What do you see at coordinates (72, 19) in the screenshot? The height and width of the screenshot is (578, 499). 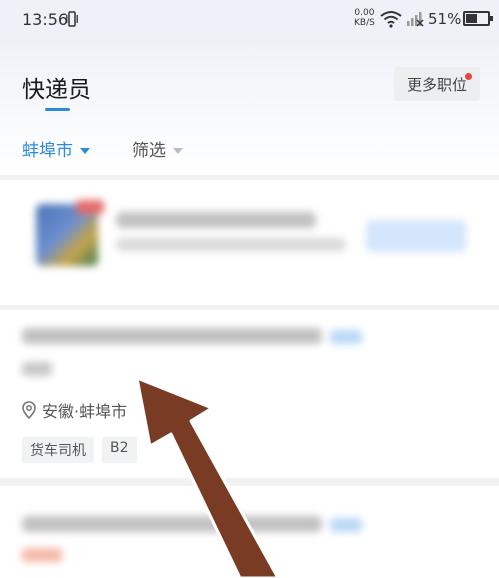 I see `vibrate-icon` at bounding box center [72, 19].